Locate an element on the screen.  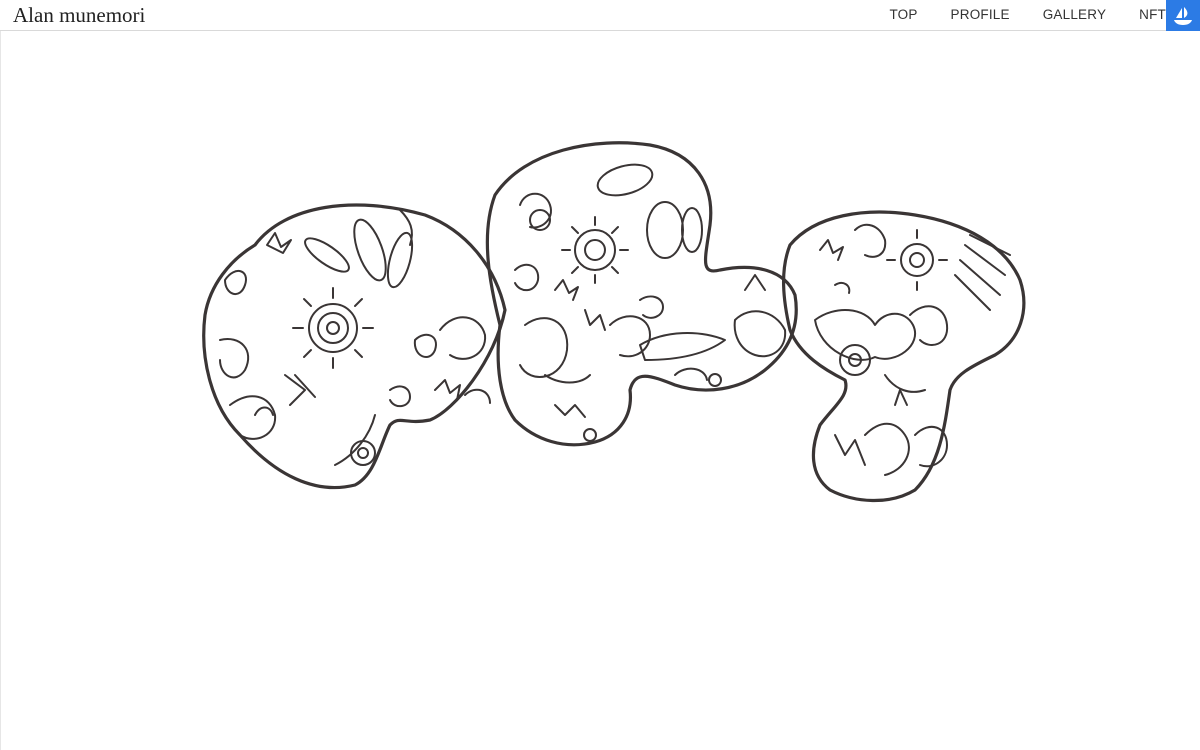
nav-profile: PROFILE is located at coordinates (980, 15).